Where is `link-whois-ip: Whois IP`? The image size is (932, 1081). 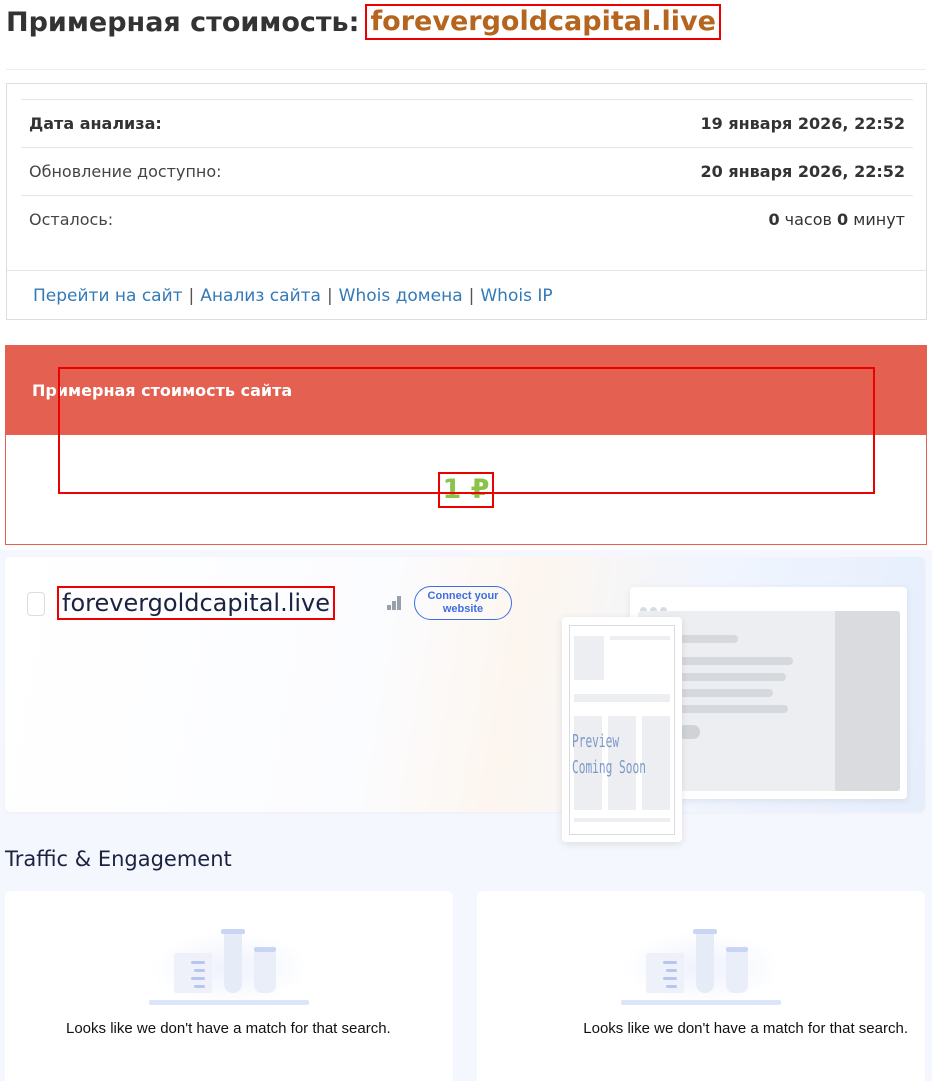 link-whois-ip: Whois IP is located at coordinates (516, 296).